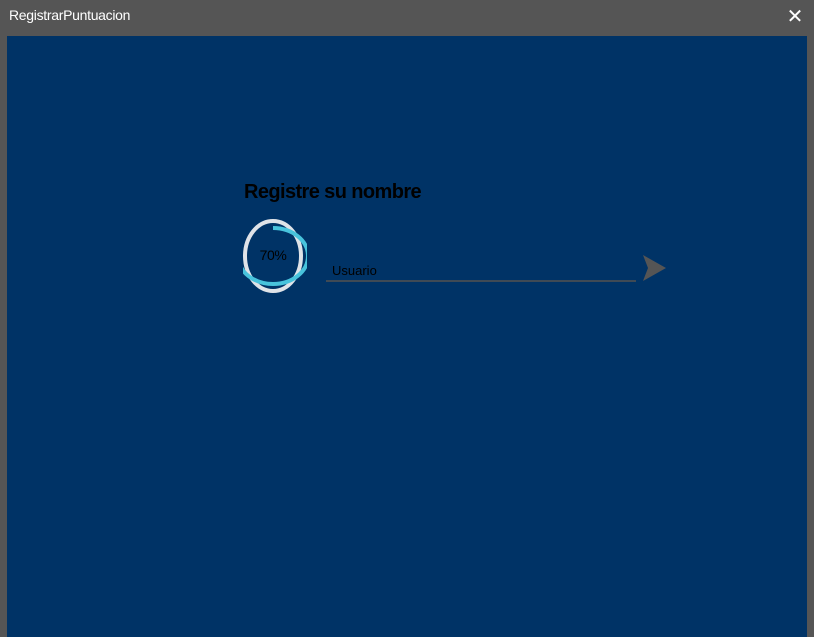 The height and width of the screenshot is (637, 814). I want to click on send-icon, so click(654, 268).